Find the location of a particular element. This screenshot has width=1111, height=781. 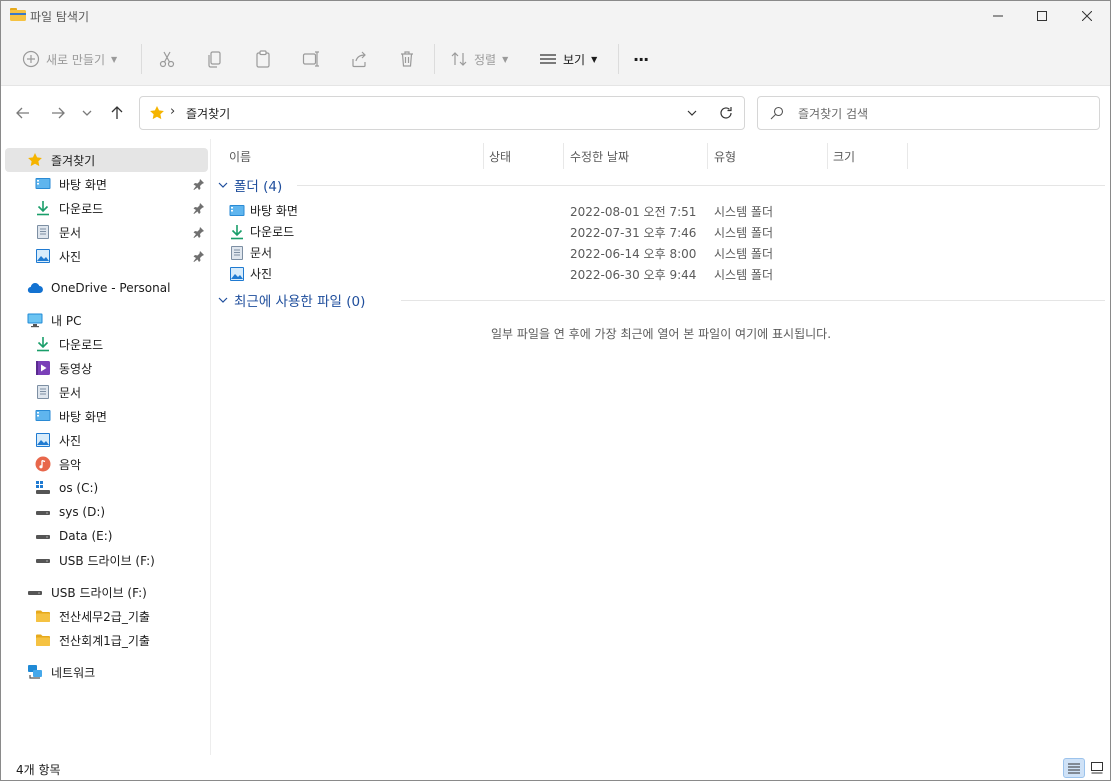

table-row: 다운로드 2022-07-31 오후 7:46 시스템 폴더 is located at coordinates (664, 231).